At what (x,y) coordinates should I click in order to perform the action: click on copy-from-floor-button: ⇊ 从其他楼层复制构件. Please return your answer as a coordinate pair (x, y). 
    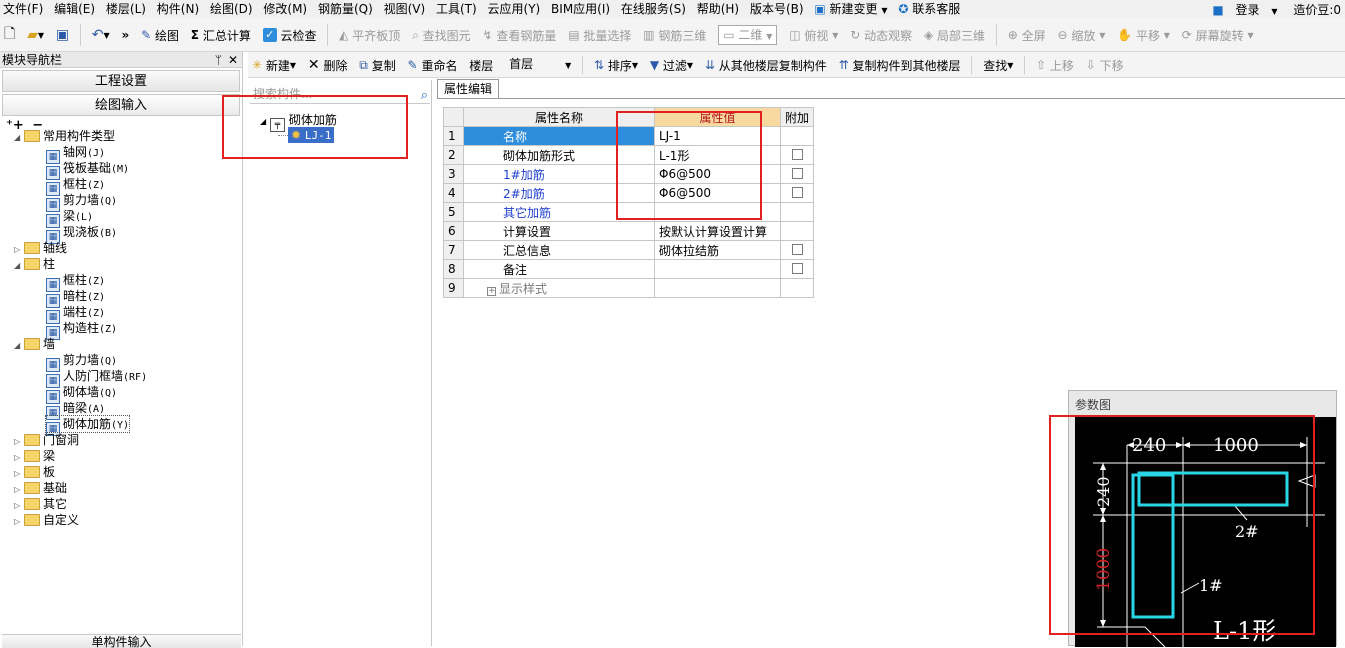
    Looking at the image, I should click on (766, 64).